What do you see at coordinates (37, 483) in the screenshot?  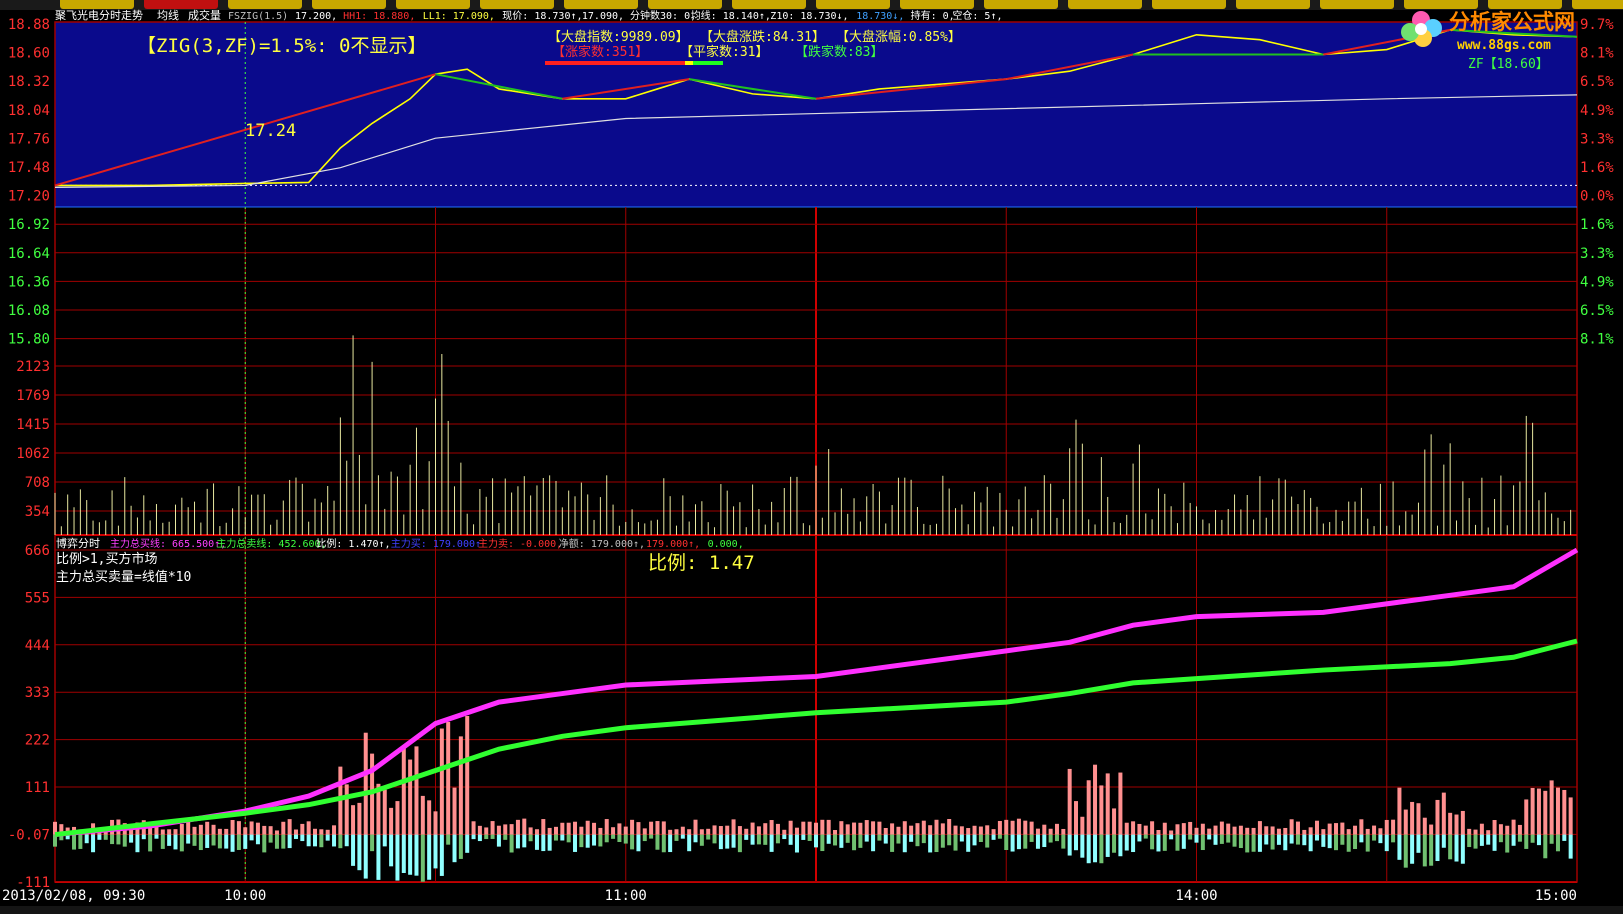 I see `volume-tick-label: 708` at bounding box center [37, 483].